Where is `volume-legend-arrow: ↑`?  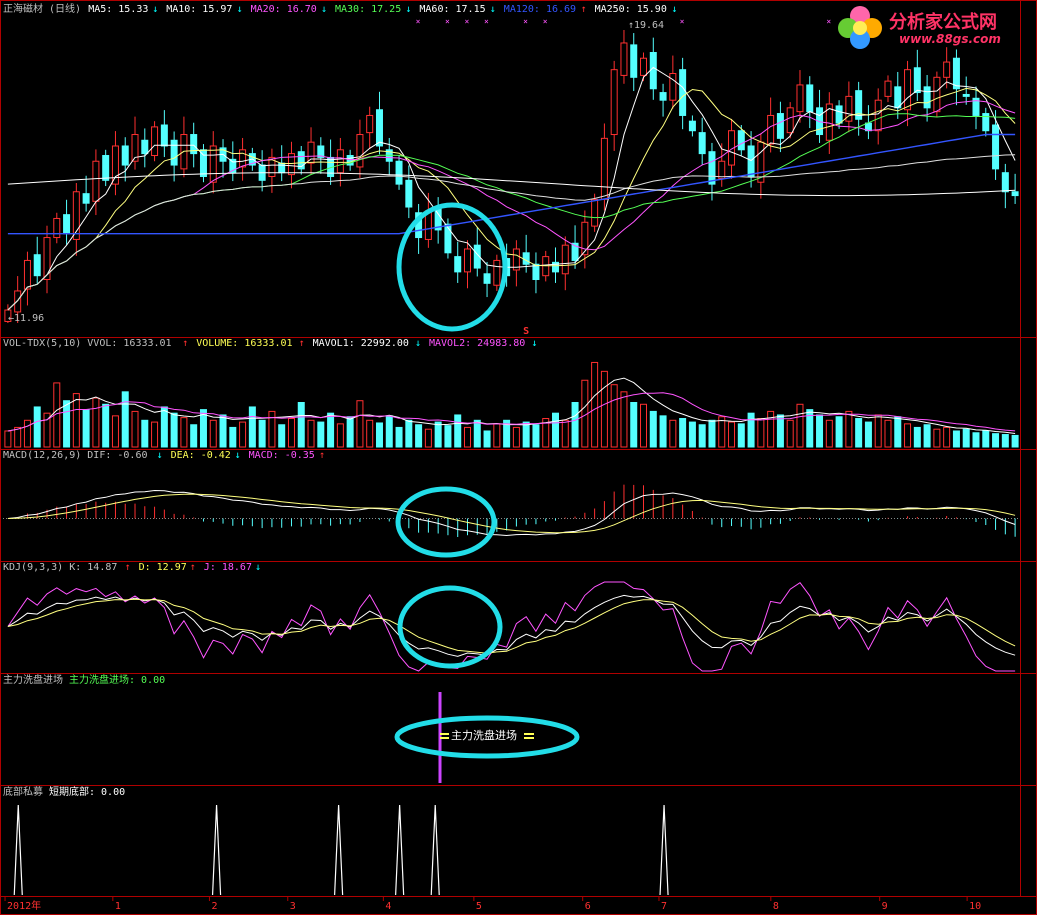
volume-legend-arrow: ↑ is located at coordinates (185, 343).